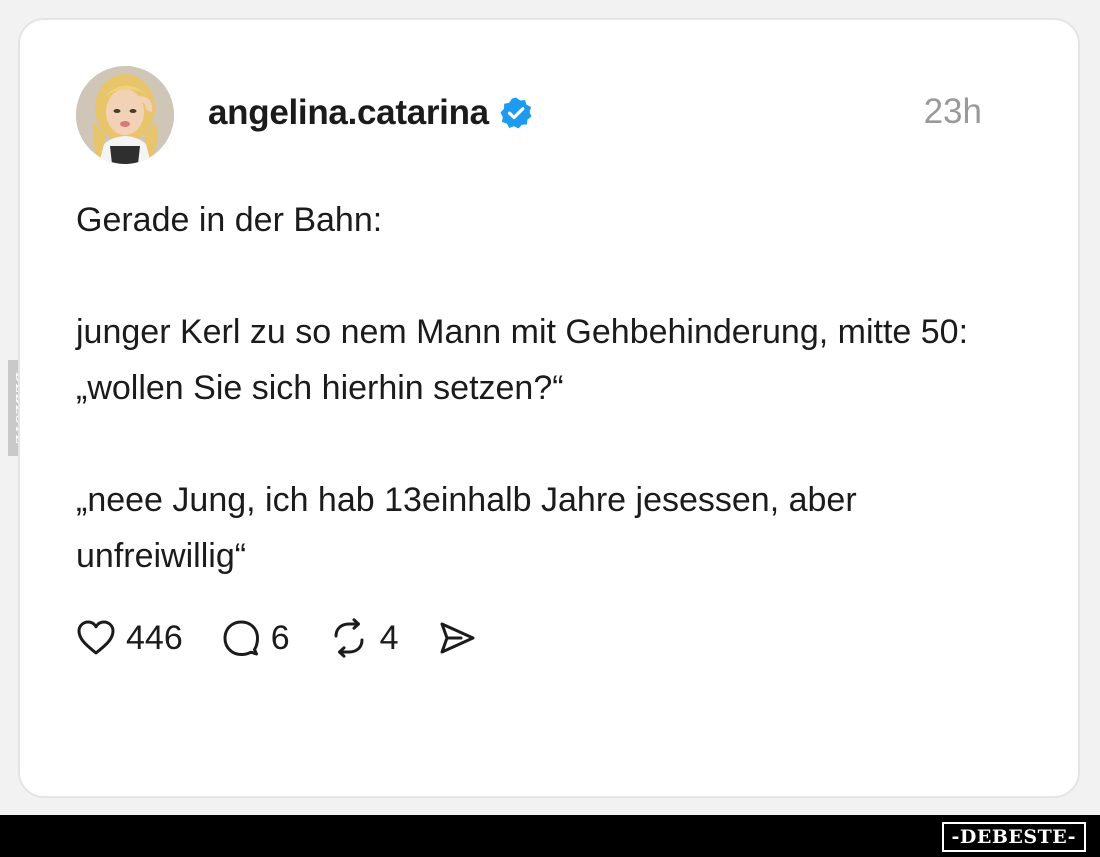  What do you see at coordinates (229, 220) in the screenshot?
I see `post-paragraph: Gerade in der Bahn:` at bounding box center [229, 220].